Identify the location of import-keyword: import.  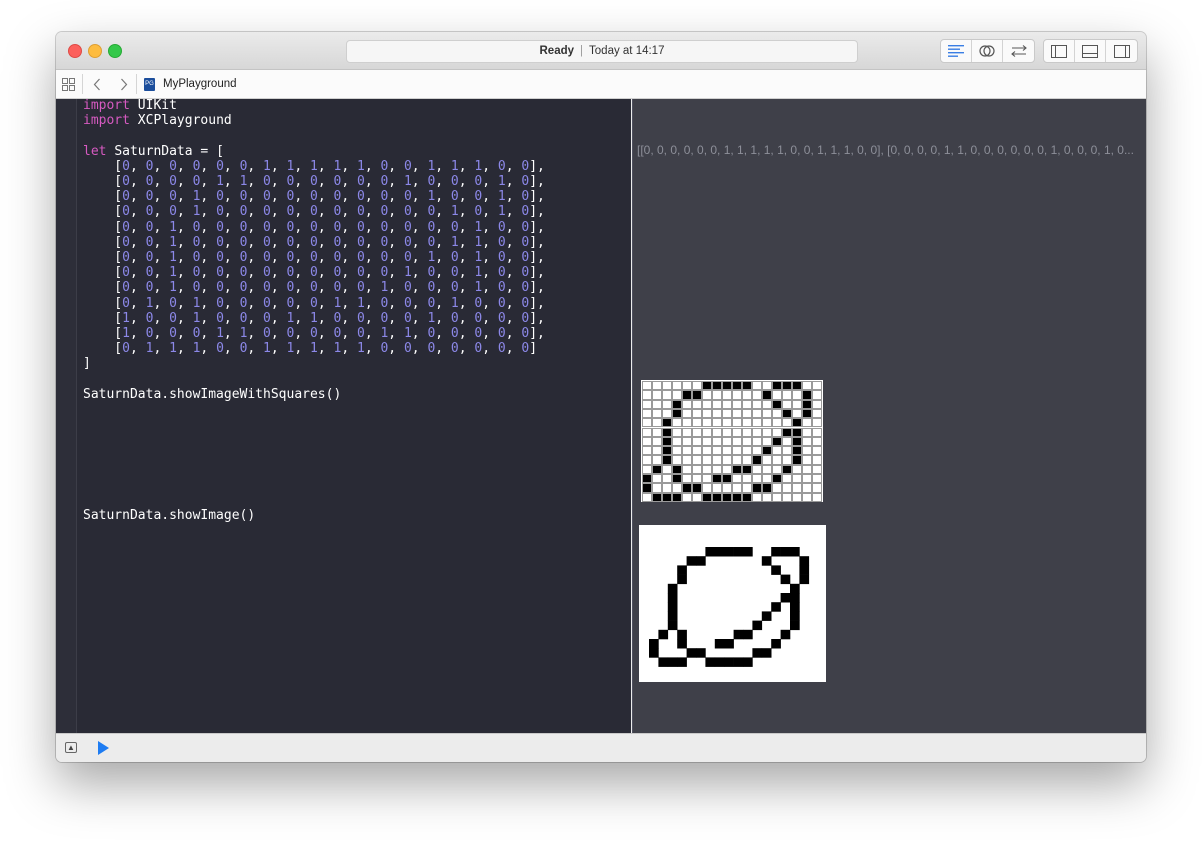
(106, 121).